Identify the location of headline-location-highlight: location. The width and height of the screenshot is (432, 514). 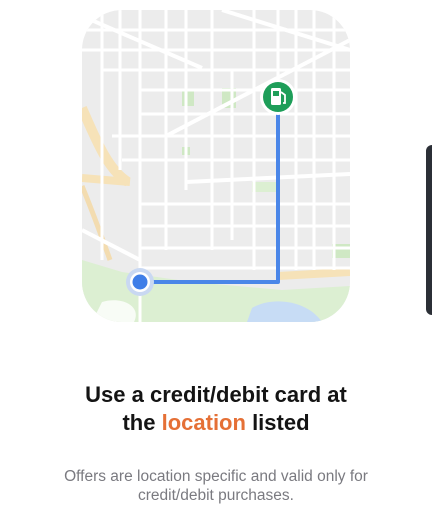
(203, 422).